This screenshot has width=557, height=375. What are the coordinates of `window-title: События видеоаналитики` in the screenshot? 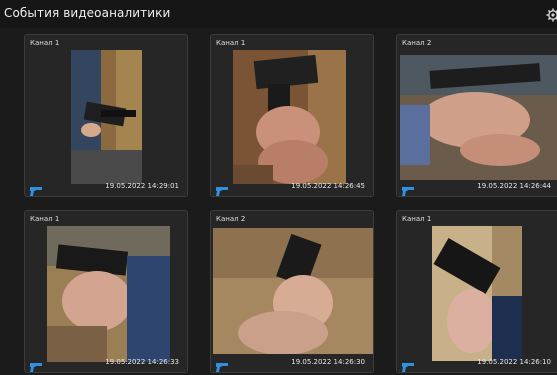 It's located at (87, 13).